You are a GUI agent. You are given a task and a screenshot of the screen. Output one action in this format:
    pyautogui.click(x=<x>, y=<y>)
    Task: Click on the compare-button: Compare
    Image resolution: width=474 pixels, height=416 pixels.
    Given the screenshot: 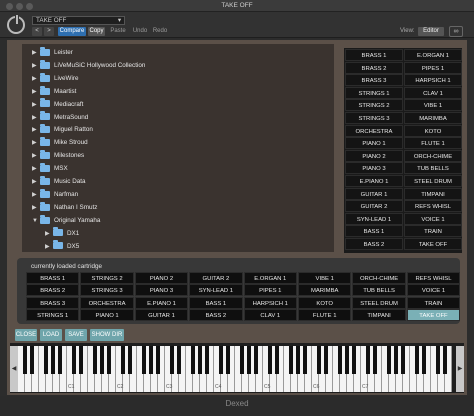 What is the action you would take?
    pyautogui.click(x=72, y=31)
    